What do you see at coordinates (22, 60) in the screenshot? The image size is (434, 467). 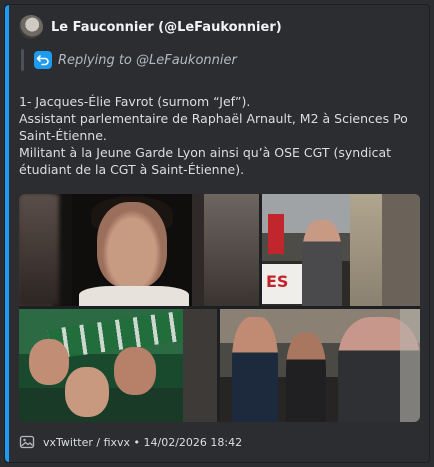 I see `quote-line` at bounding box center [22, 60].